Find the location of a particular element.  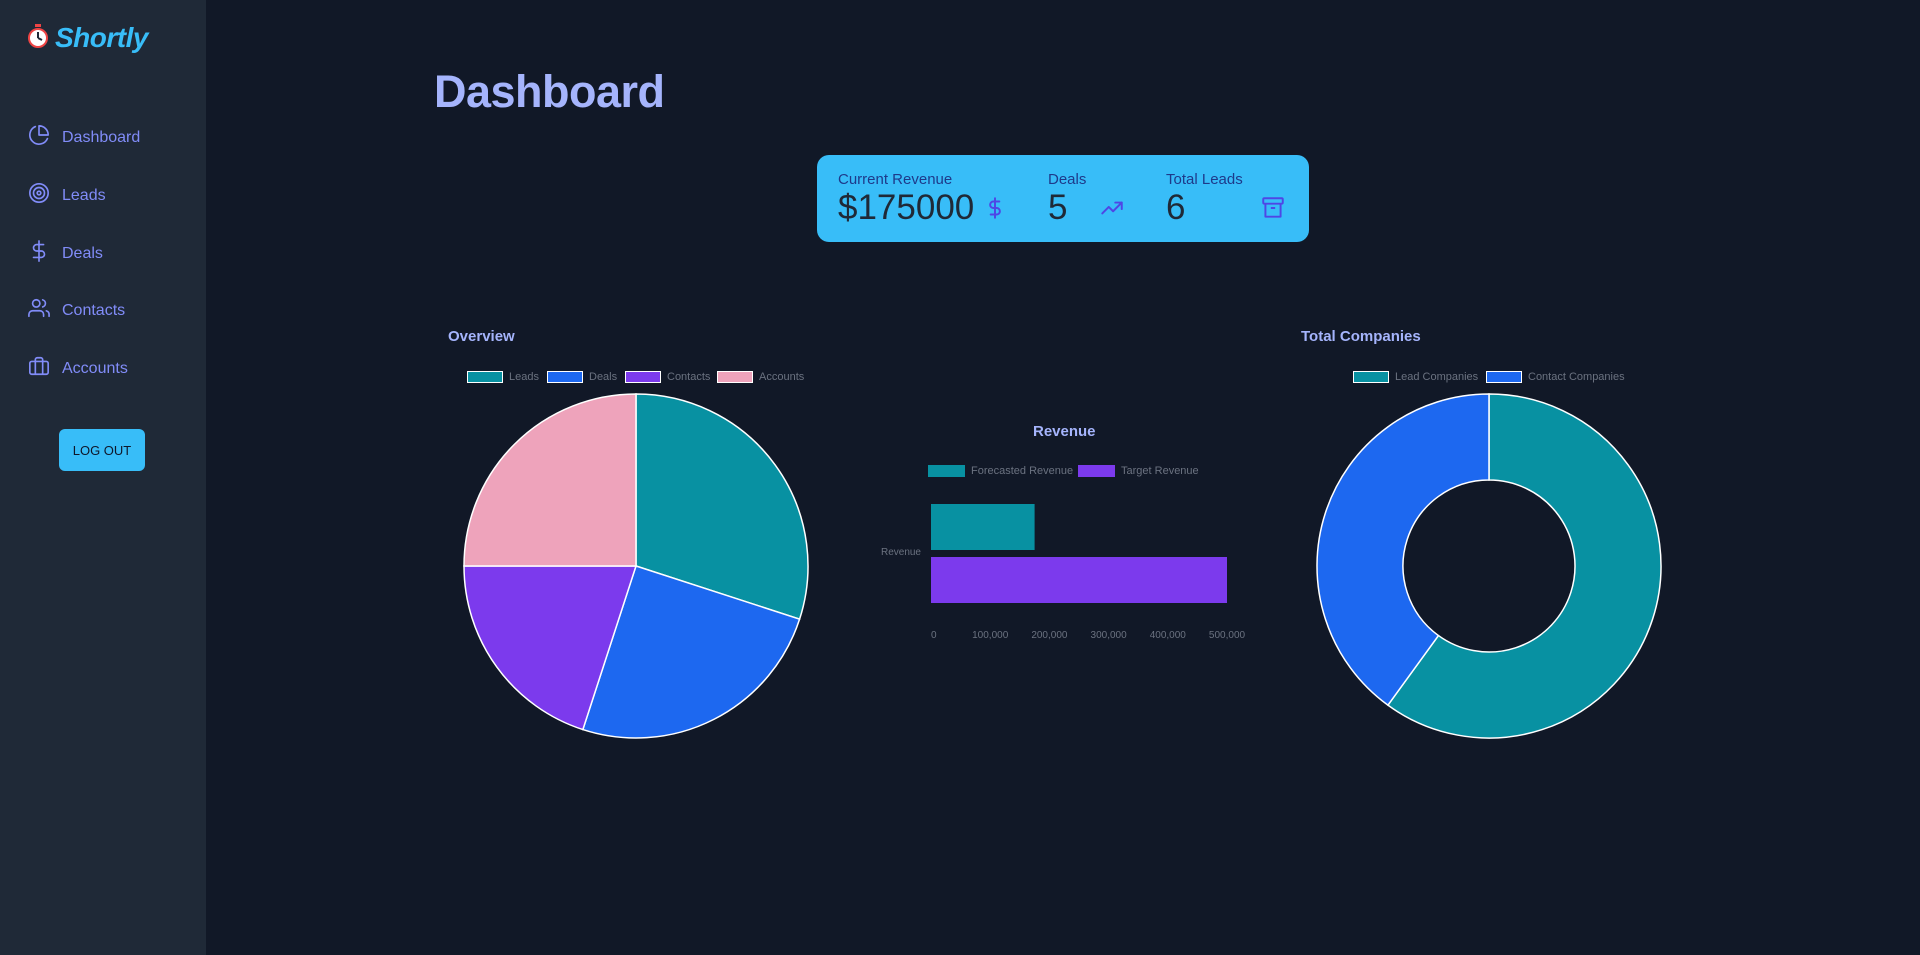

current-revenue-value: $175000 is located at coordinates (906, 207).